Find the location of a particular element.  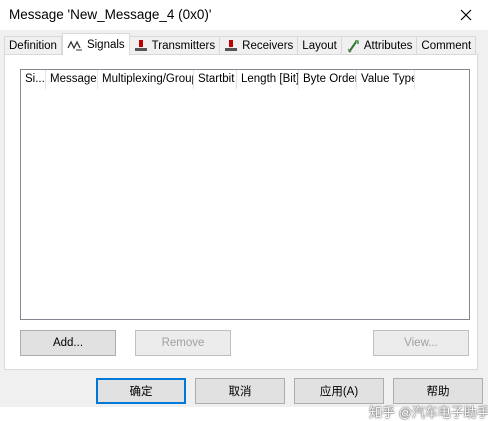

close-button is located at coordinates (466, 15).